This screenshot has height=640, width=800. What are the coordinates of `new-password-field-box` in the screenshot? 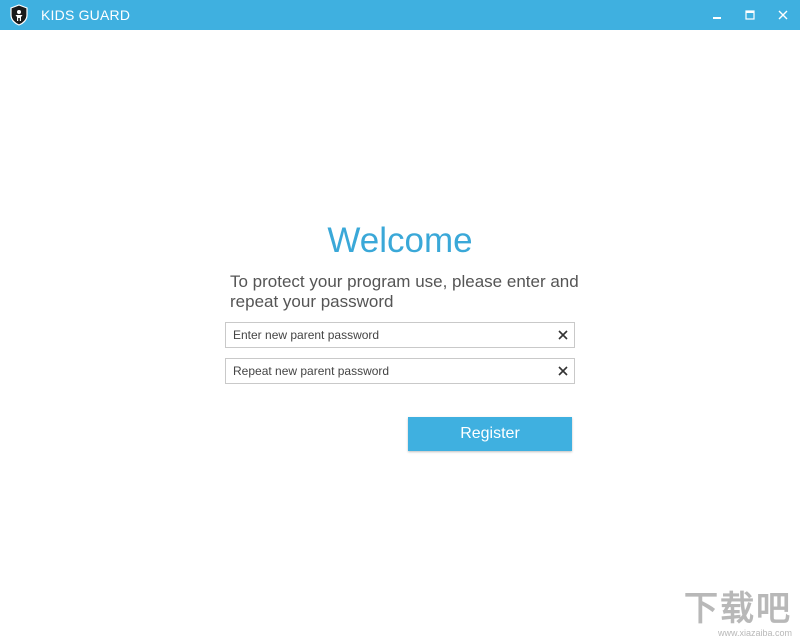 It's located at (400, 335).